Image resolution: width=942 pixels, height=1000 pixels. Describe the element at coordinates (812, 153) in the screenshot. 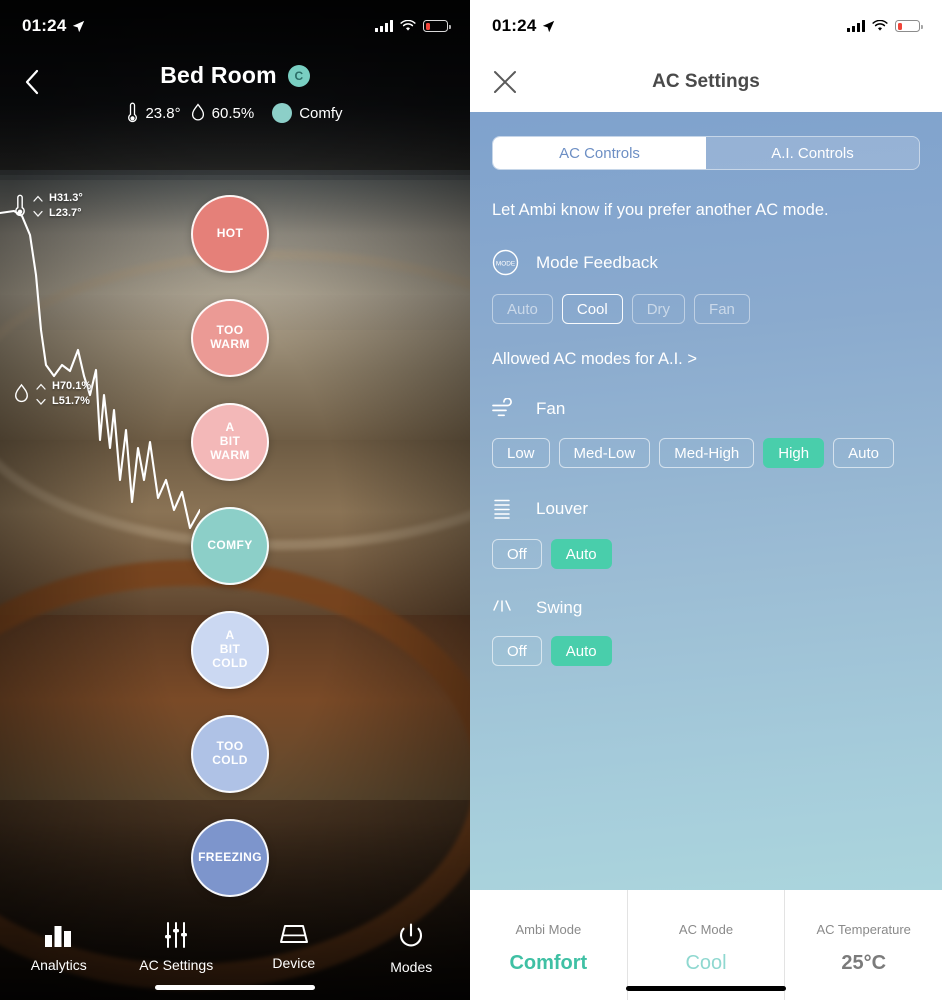

I see `tab-ai-controls: A.I. Controls` at that location.